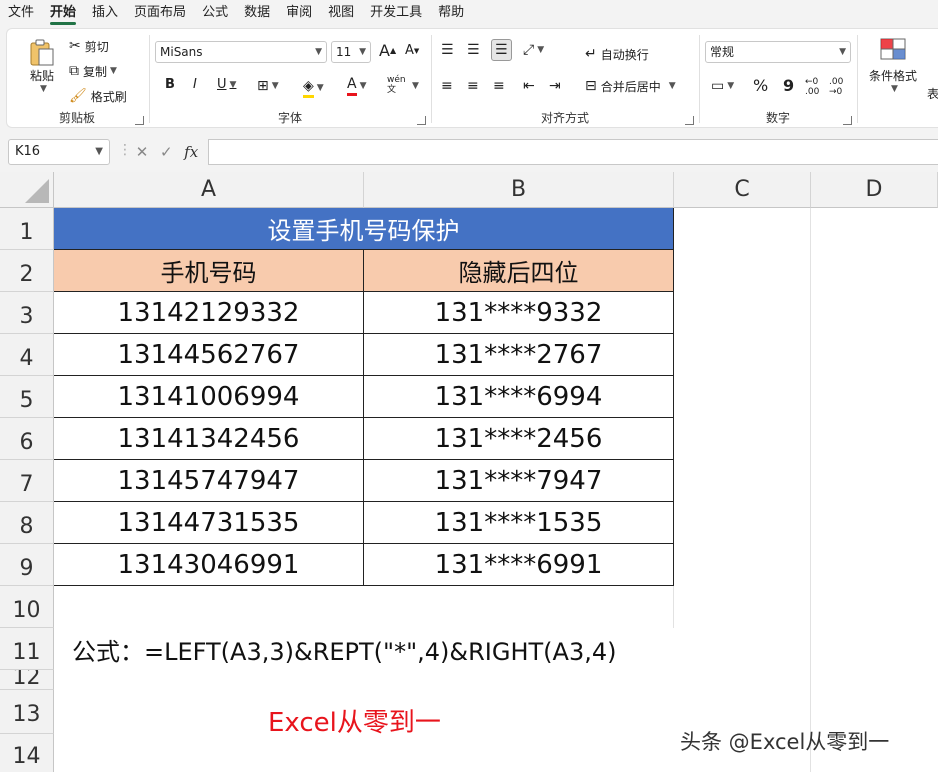 This screenshot has width=938, height=772. I want to click on row-header-11: 11, so click(27, 649).